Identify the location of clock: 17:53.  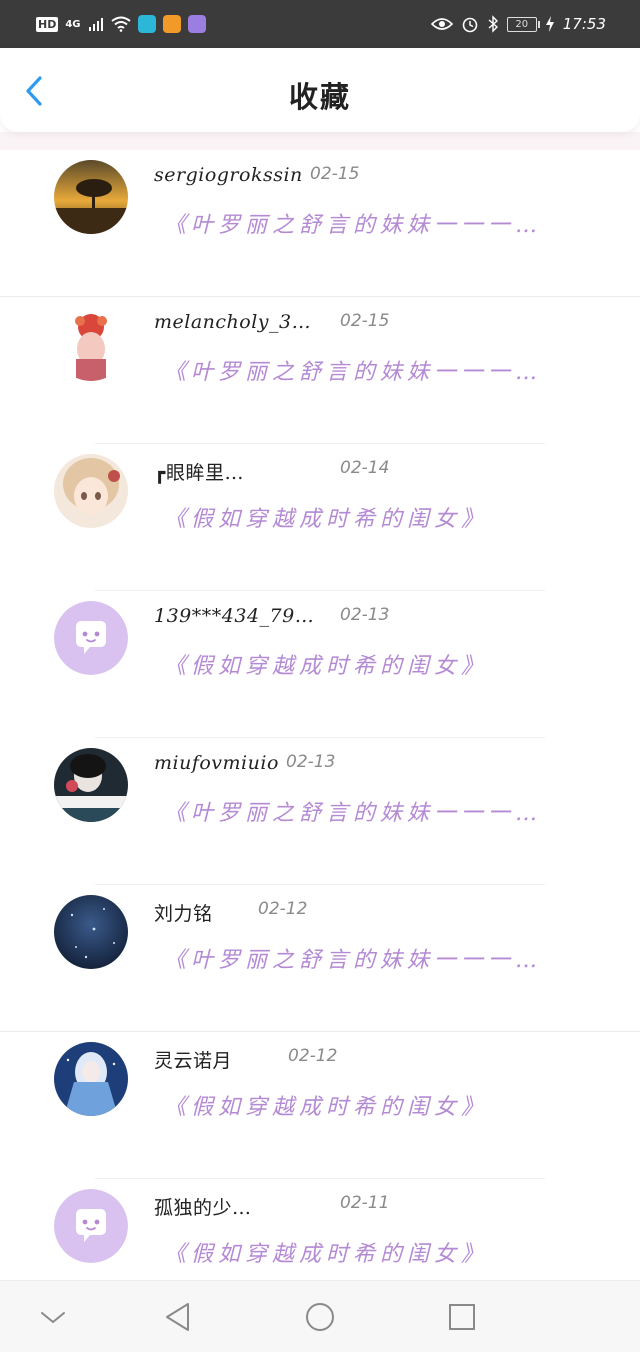
(584, 24).